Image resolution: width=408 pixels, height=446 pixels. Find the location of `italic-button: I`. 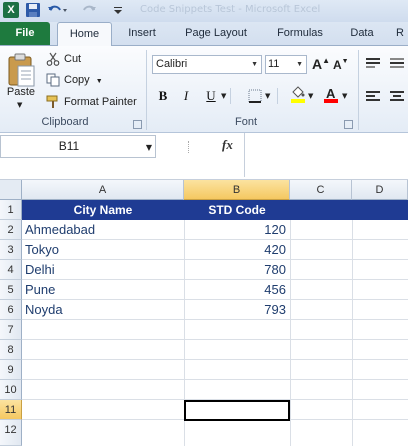

italic-button: I is located at coordinates (186, 96).